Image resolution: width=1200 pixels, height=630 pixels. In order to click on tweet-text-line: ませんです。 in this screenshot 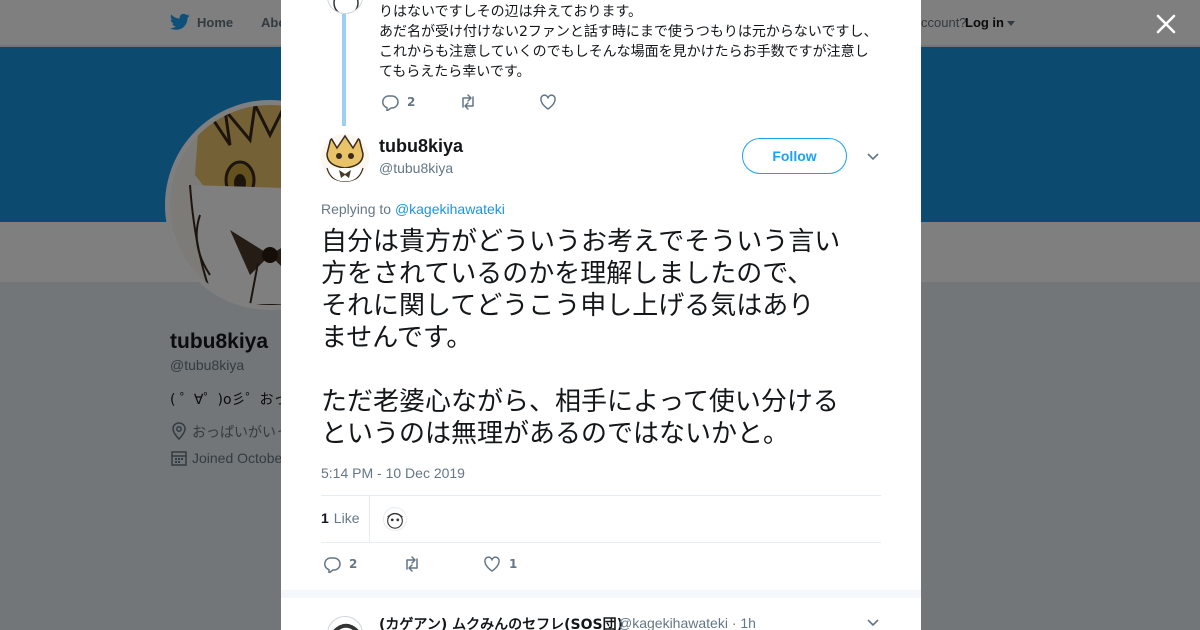, I will do `click(397, 338)`.